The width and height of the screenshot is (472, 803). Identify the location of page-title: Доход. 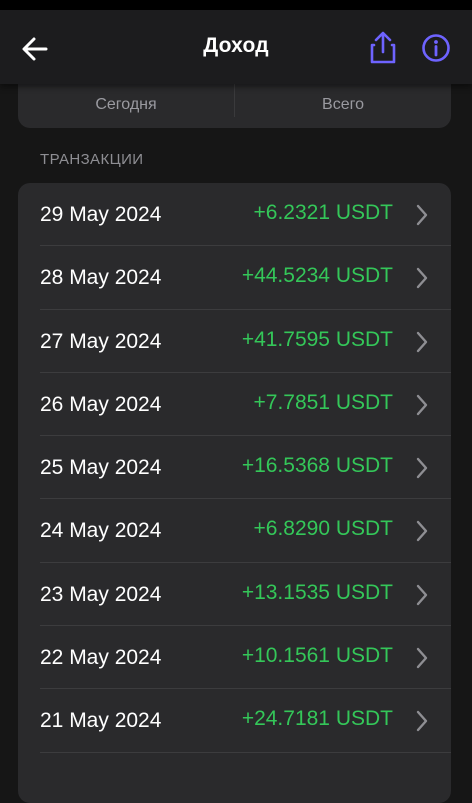
(236, 45).